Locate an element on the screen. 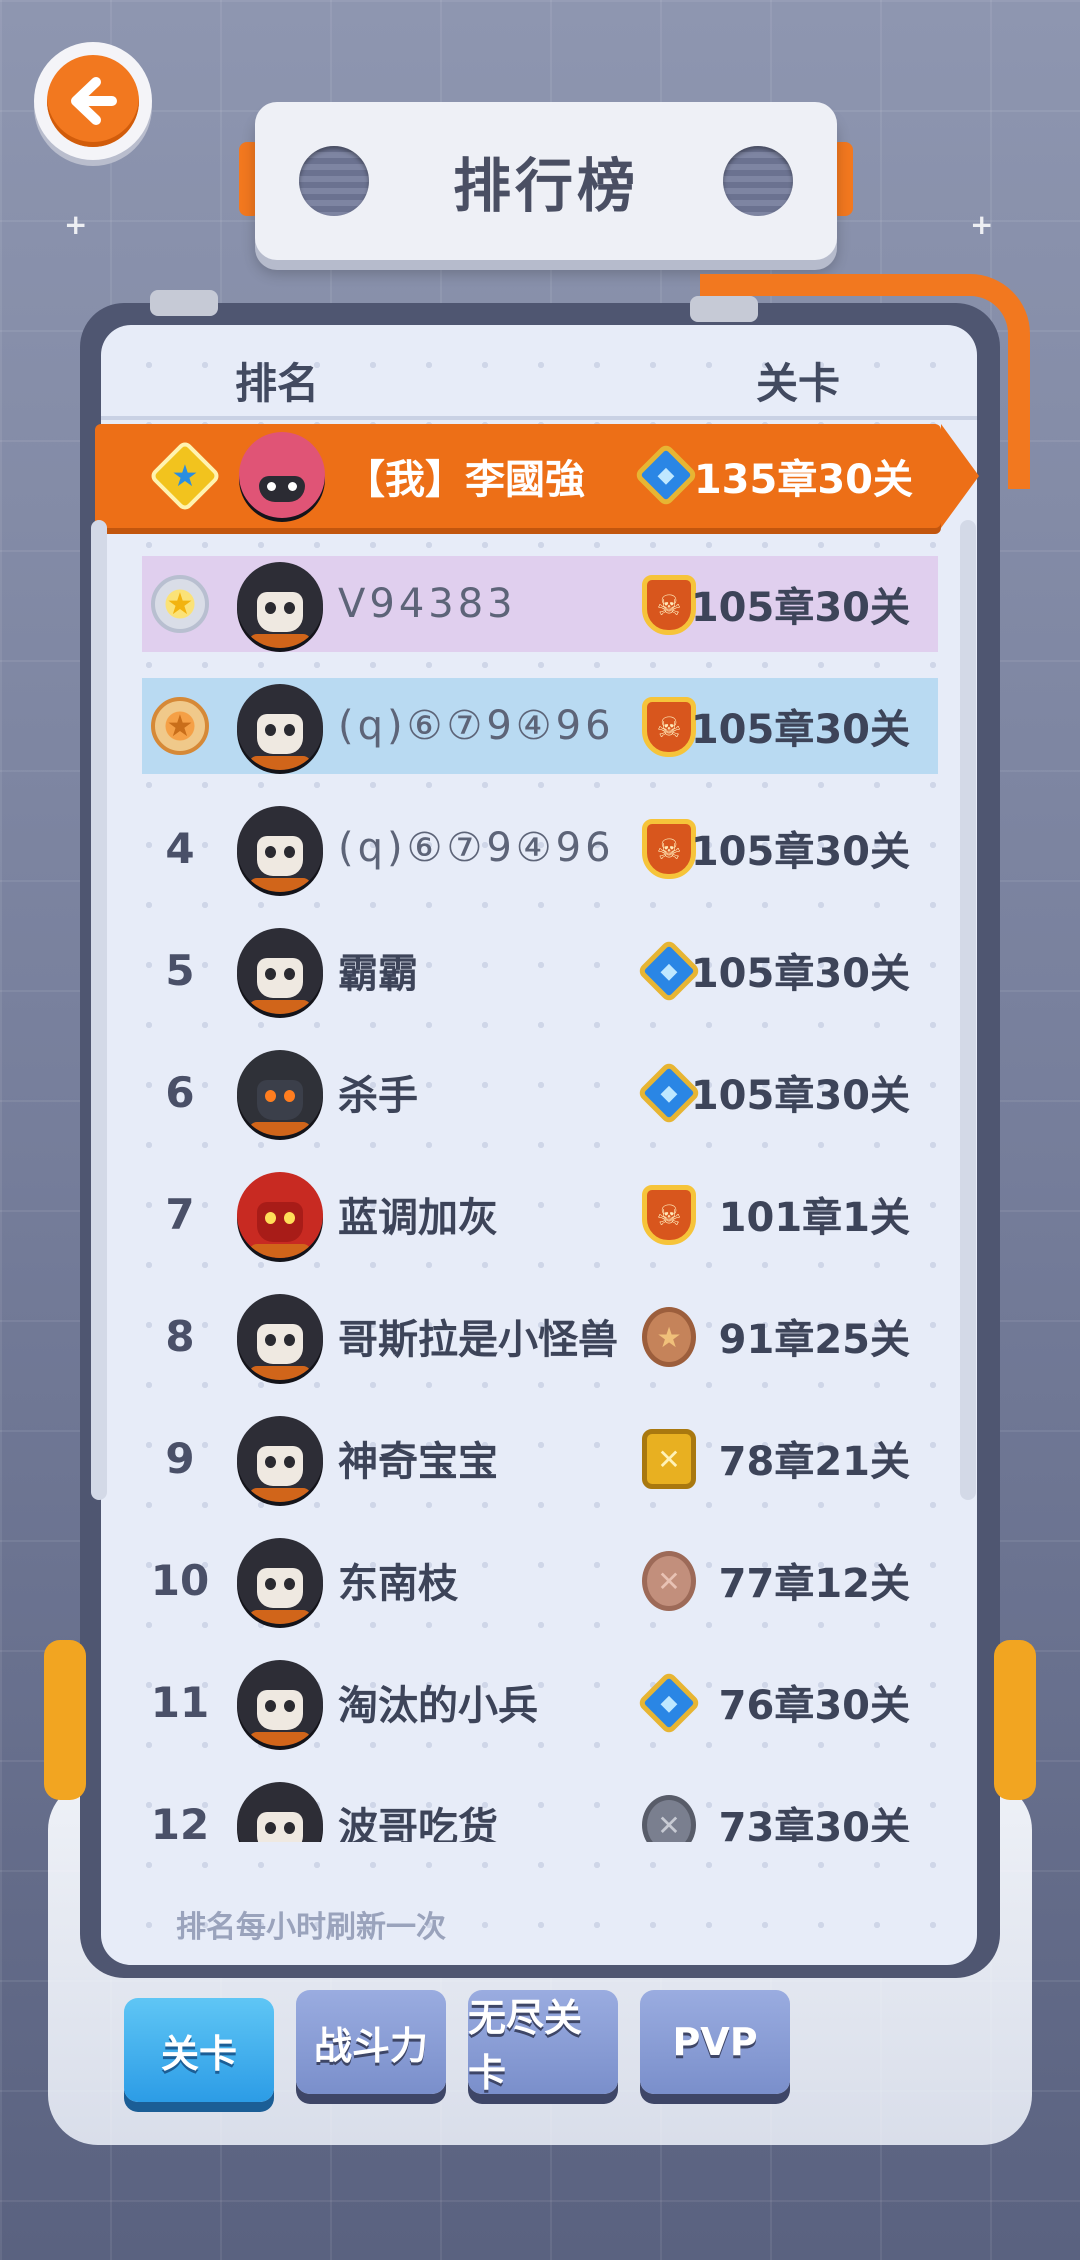 This screenshot has height=2260, width=1080. back-arrow-icon is located at coordinates (93, 101).